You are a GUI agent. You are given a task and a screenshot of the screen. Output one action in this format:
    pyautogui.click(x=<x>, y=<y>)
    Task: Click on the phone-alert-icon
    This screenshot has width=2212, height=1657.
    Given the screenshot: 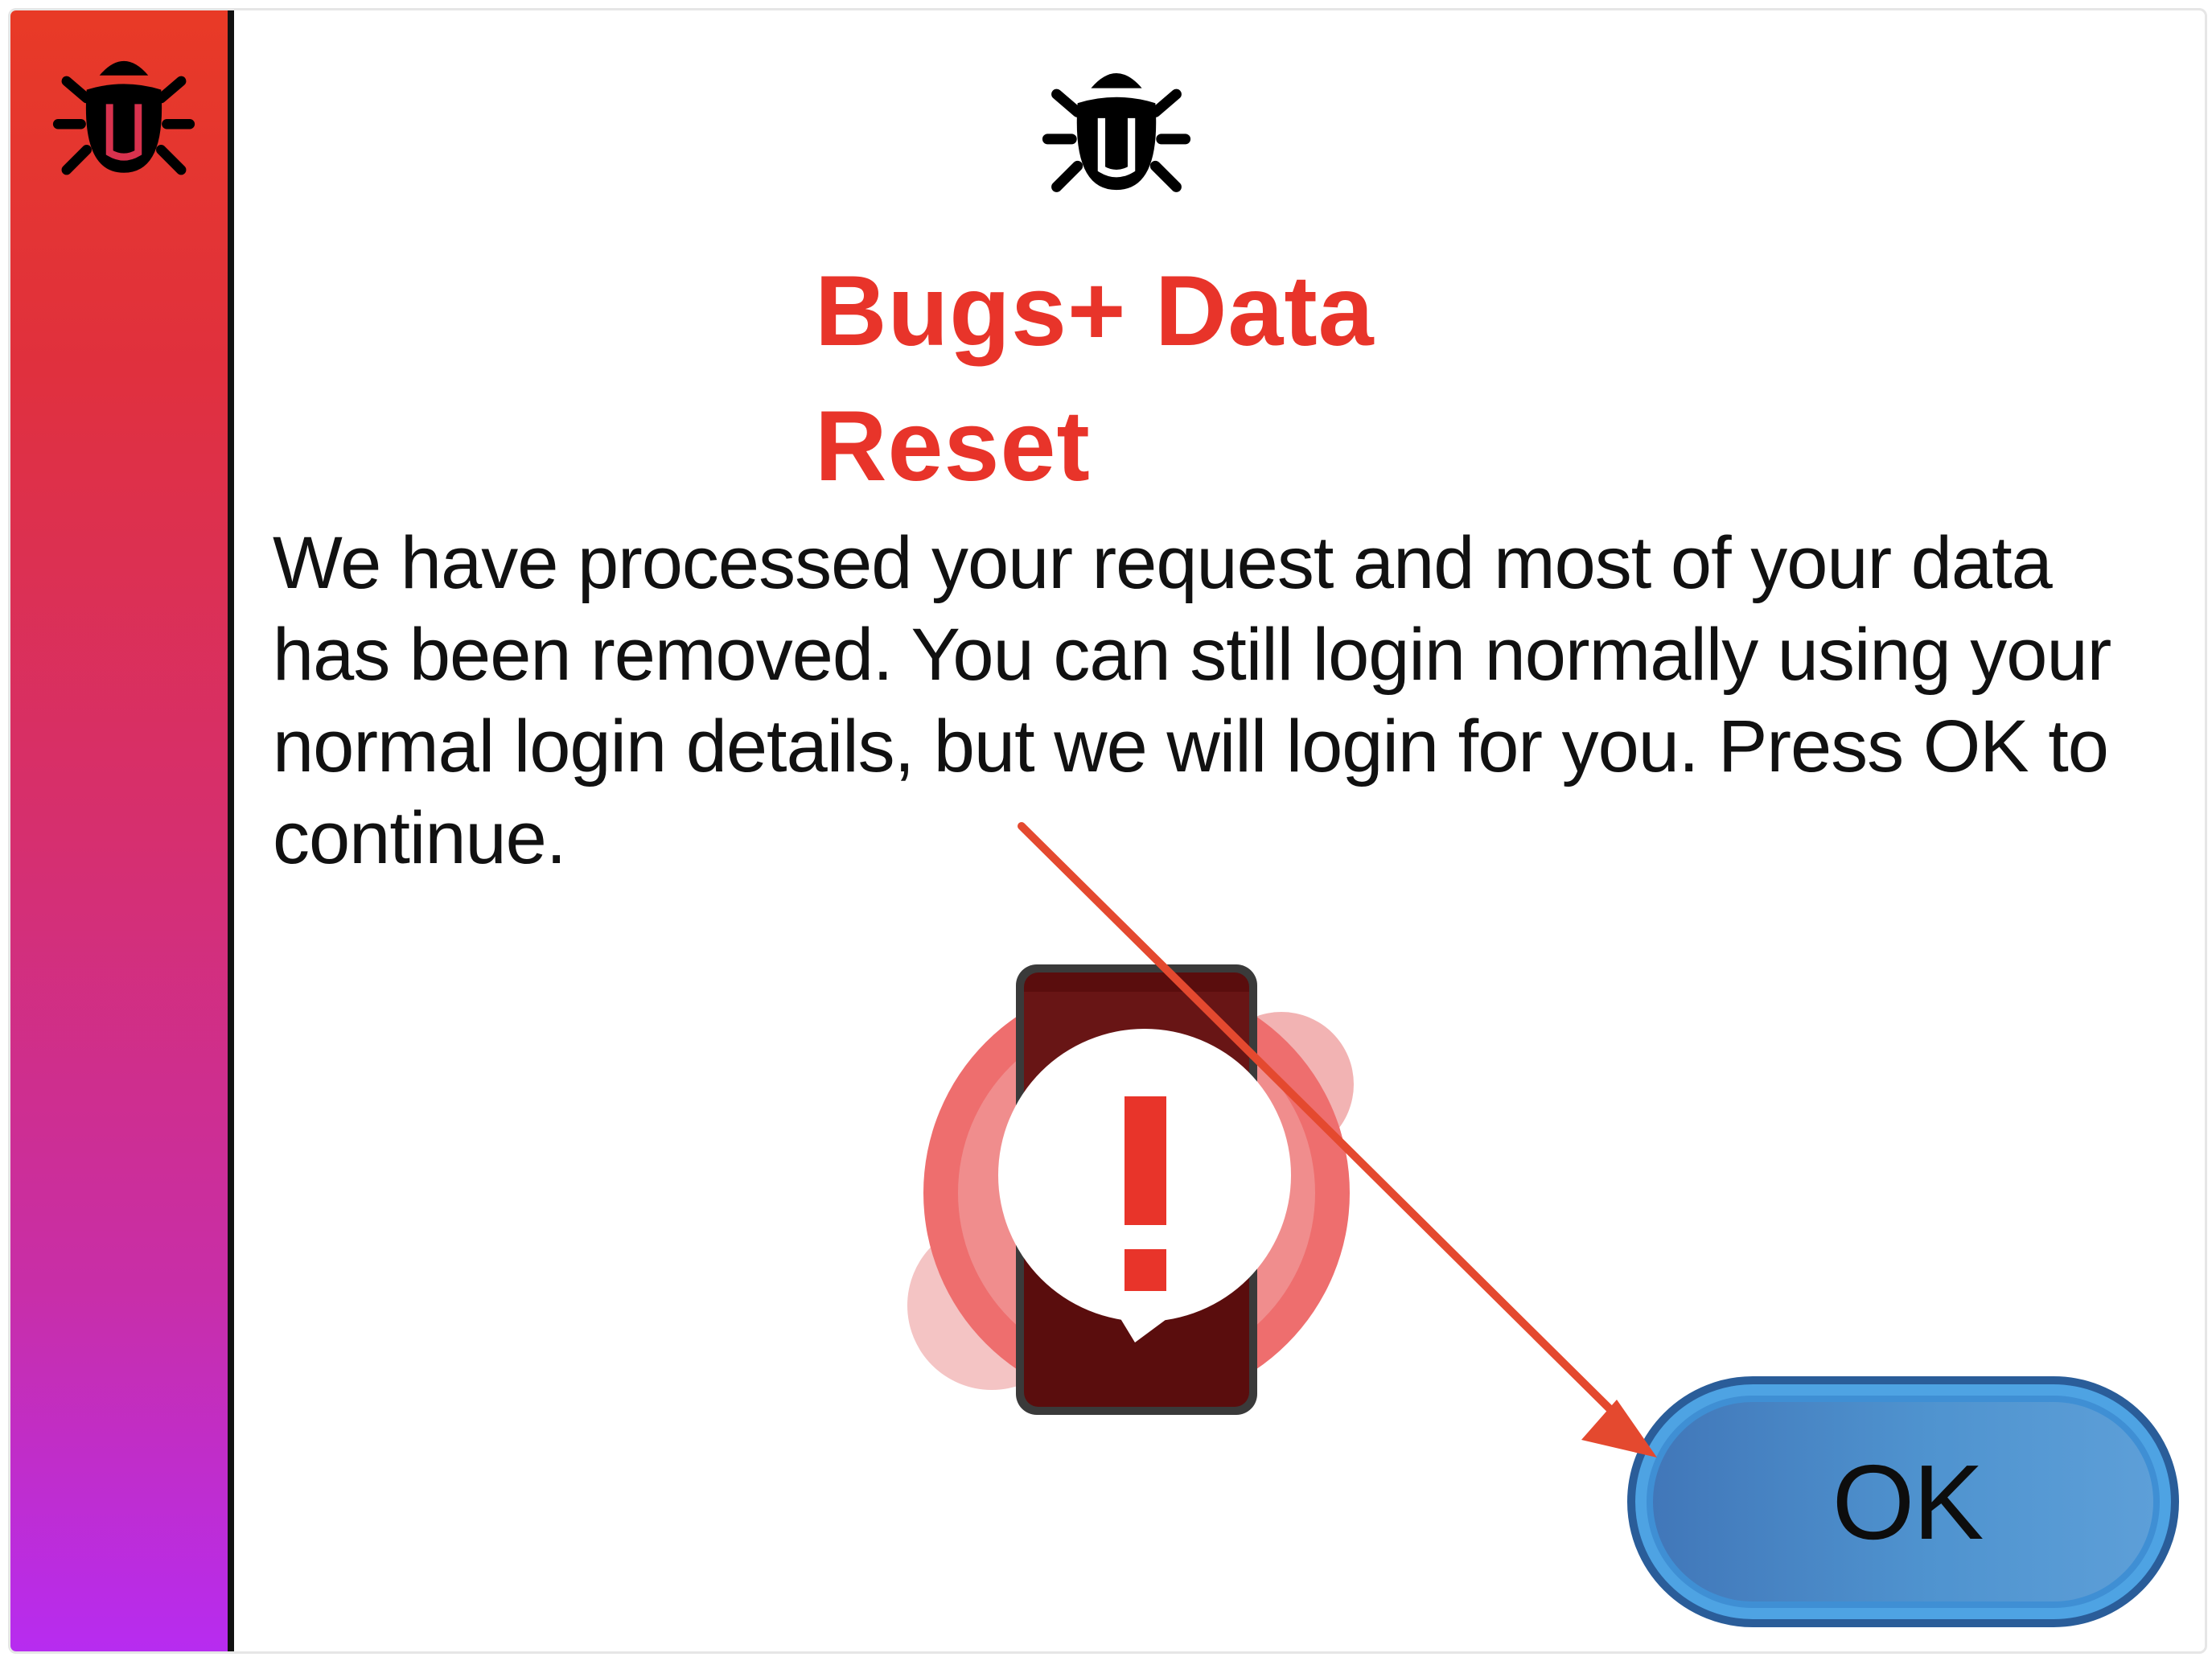 What is the action you would take?
    pyautogui.click(x=1130, y=1189)
    